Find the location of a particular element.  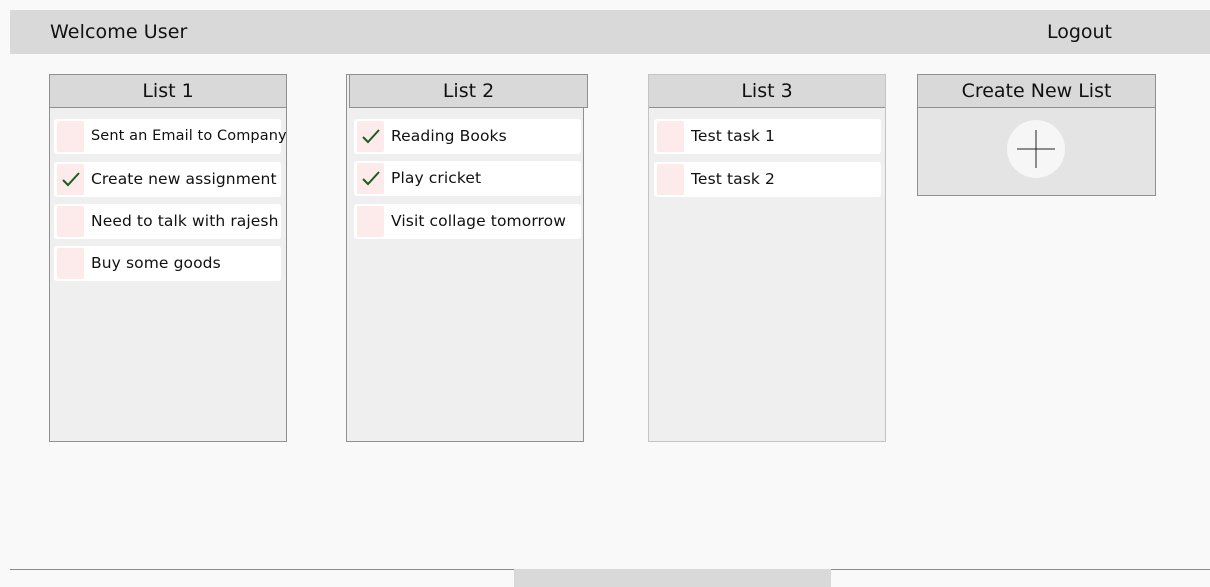

create-list-title: Create New List is located at coordinates (1036, 91).